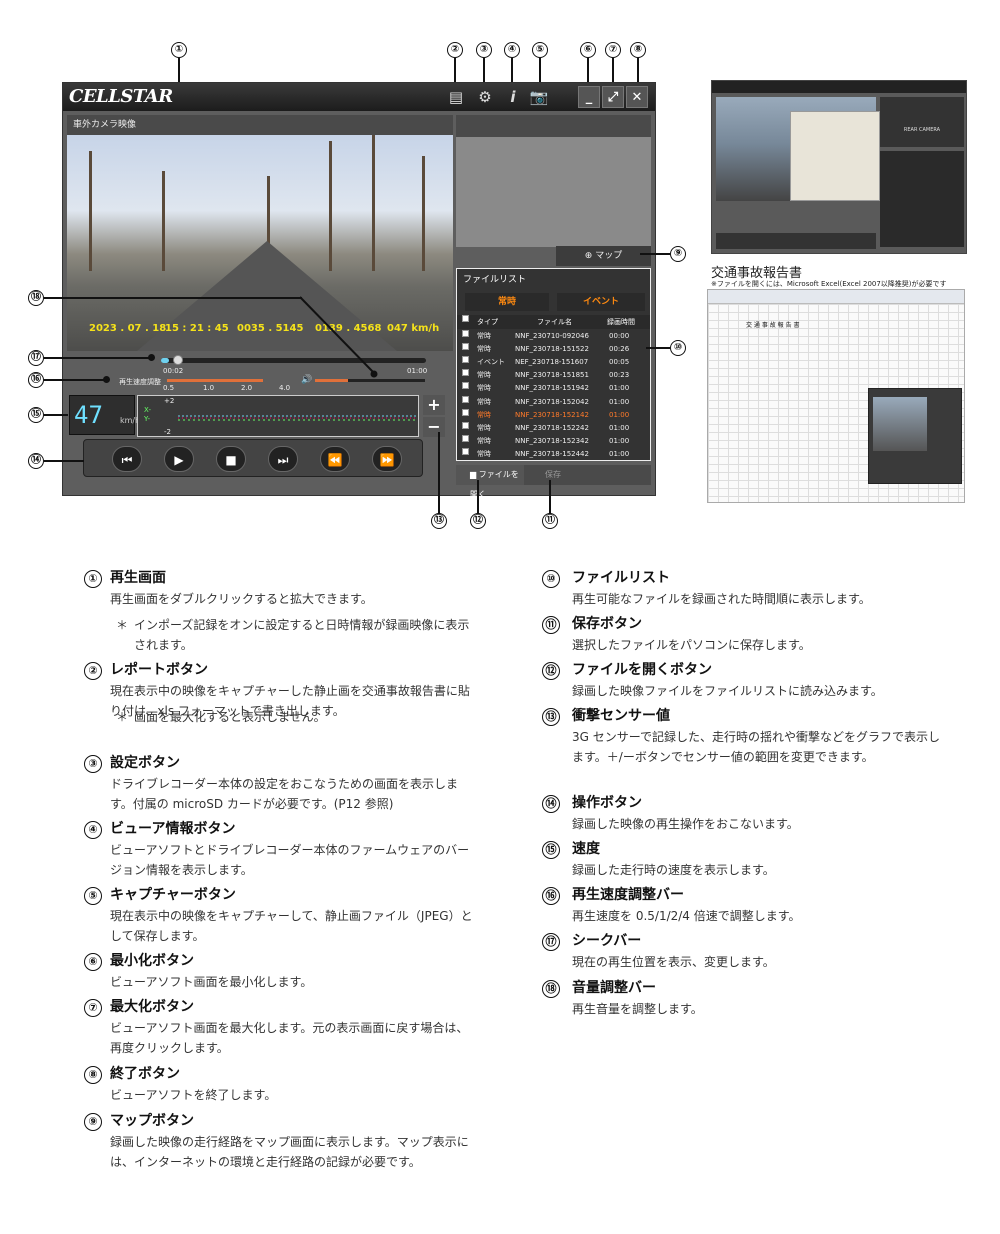  What do you see at coordinates (507, 302) in the screenshot?
I see `tab-normal: 常時` at bounding box center [507, 302].